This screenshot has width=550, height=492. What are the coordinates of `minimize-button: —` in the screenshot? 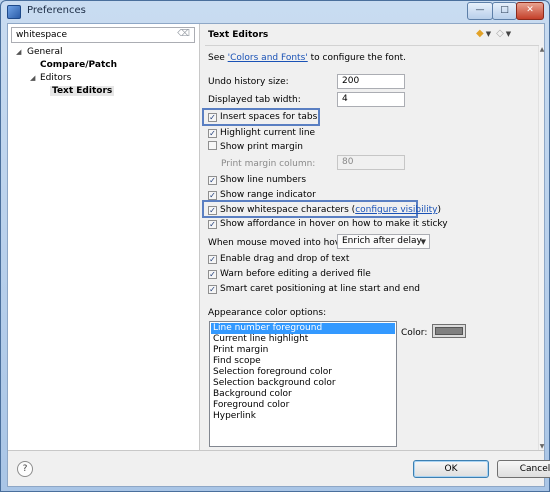 It's located at (480, 11).